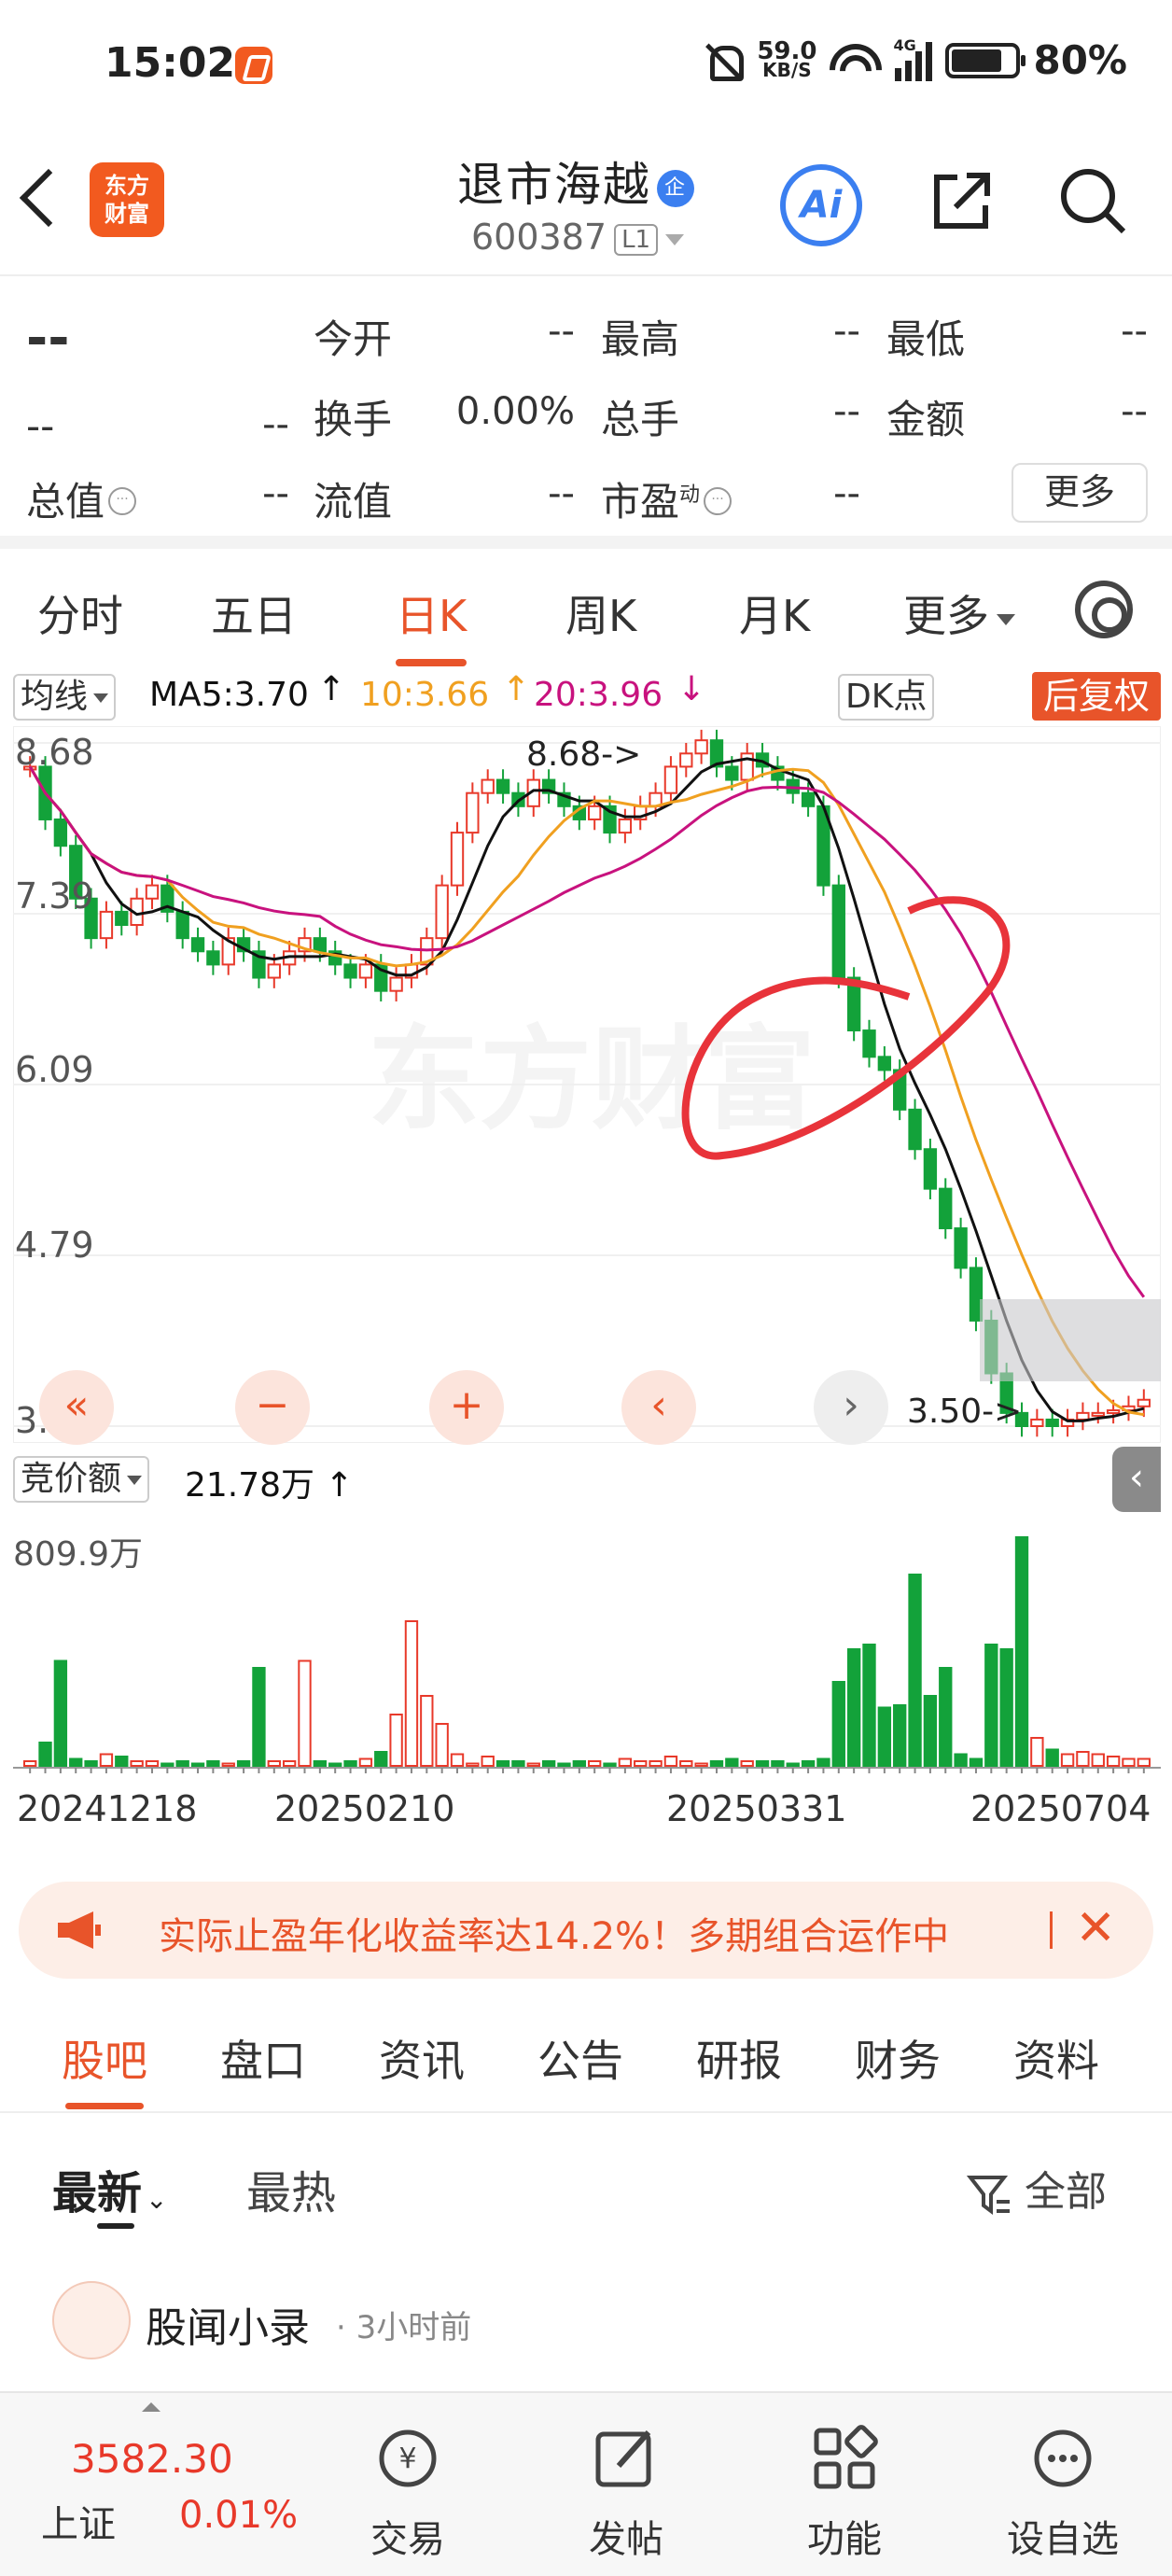 The width and height of the screenshot is (1172, 2576). Describe the element at coordinates (821, 205) in the screenshot. I see `ai-button: Ai` at that location.